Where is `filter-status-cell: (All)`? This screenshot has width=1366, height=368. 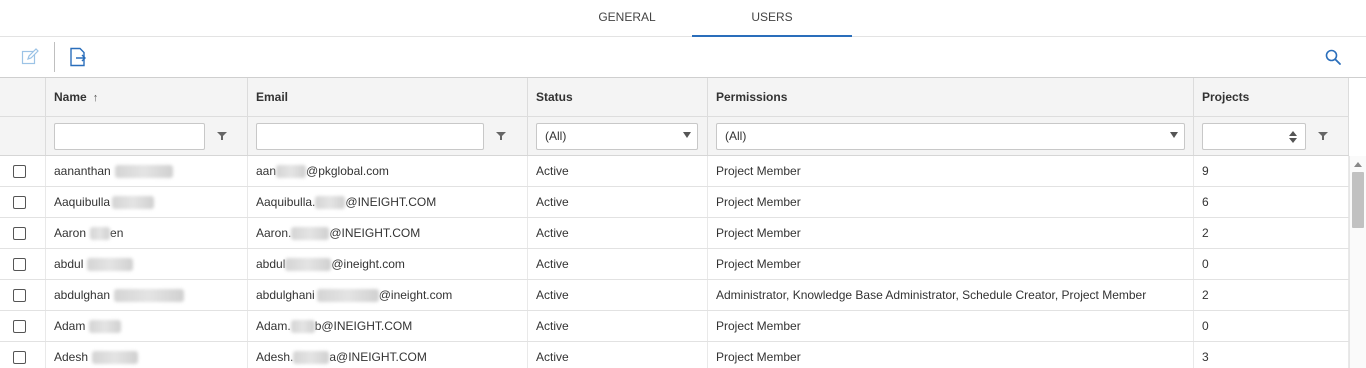
filter-status-cell: (All) is located at coordinates (618, 136).